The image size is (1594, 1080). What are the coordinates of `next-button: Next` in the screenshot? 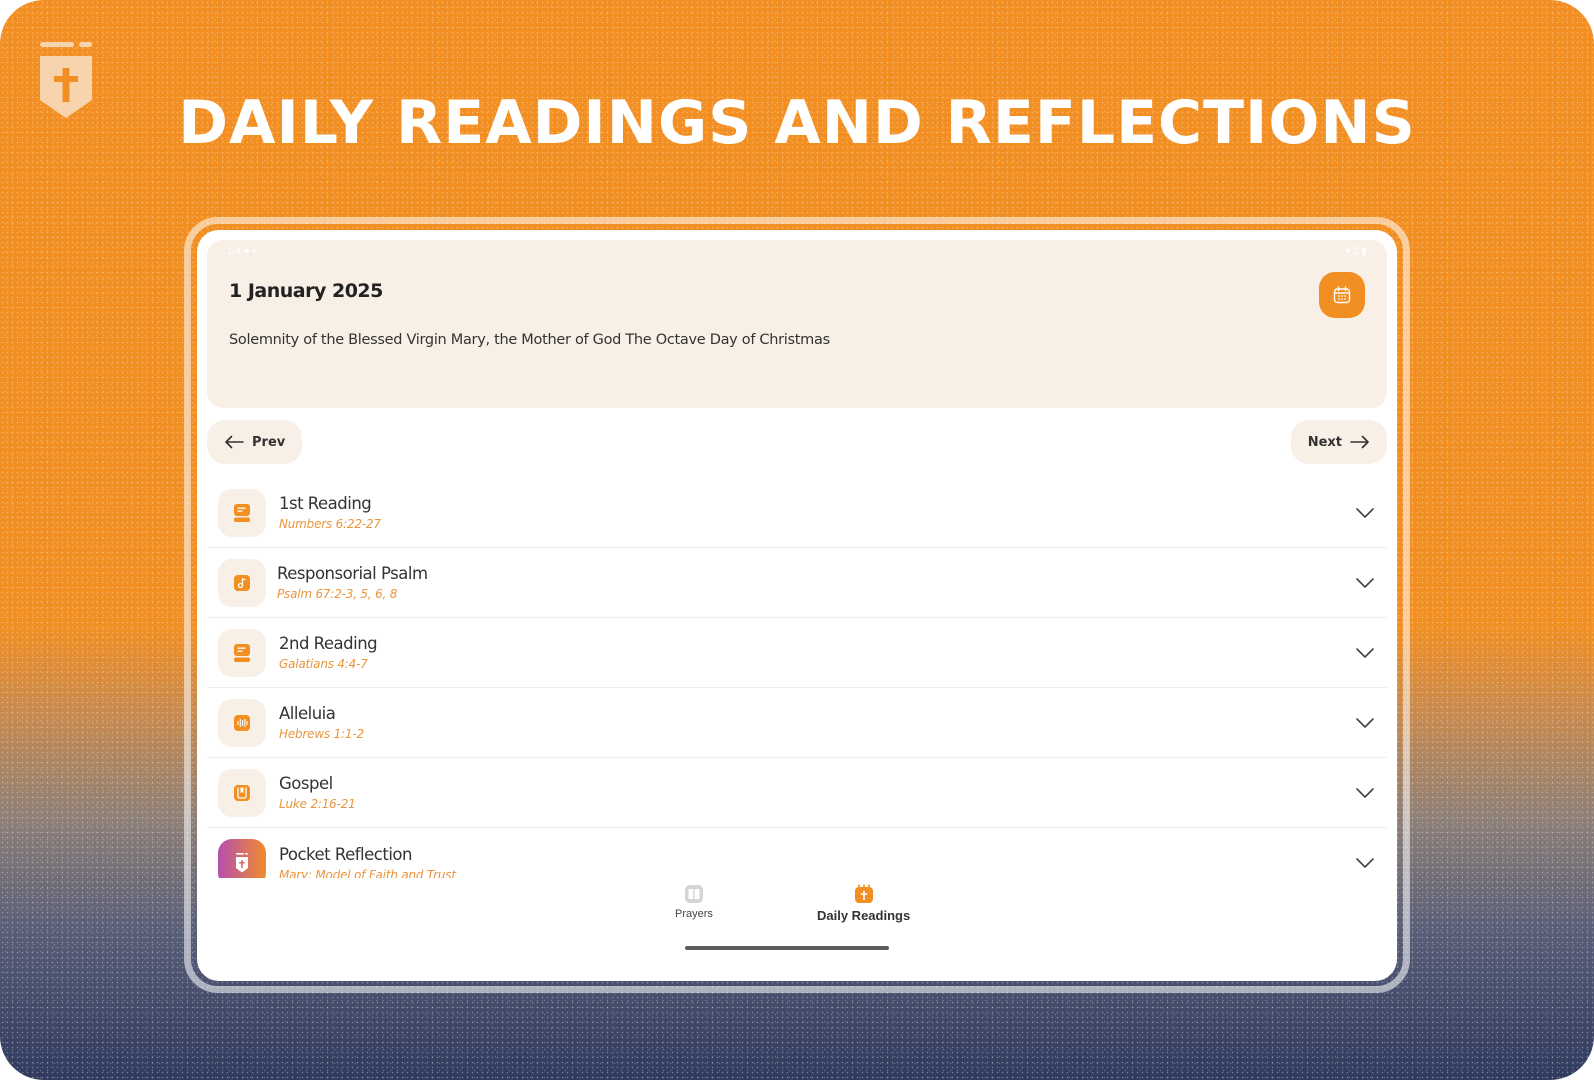 It's located at (1338, 442).